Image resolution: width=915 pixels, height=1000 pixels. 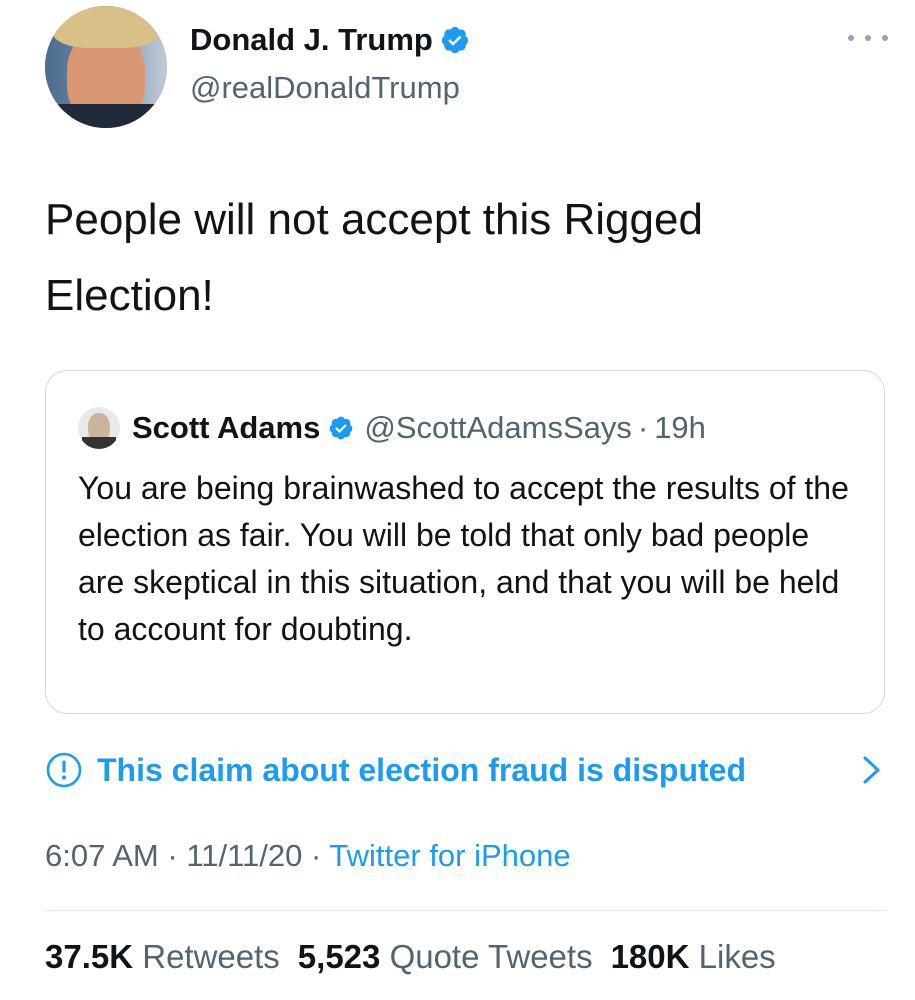 What do you see at coordinates (693, 956) in the screenshot?
I see `likes-stat: 180K Likes` at bounding box center [693, 956].